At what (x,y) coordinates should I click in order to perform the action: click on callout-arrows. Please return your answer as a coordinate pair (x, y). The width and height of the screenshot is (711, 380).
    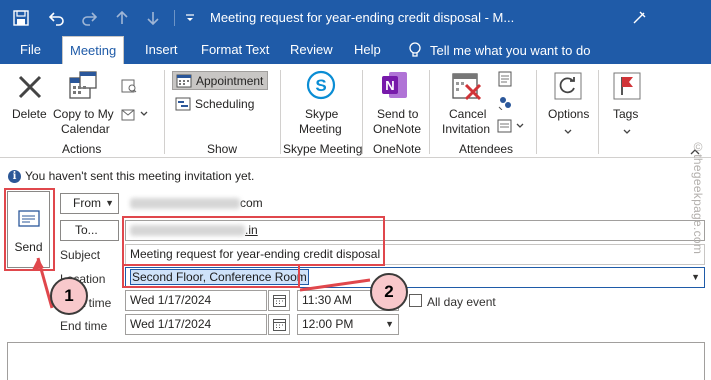
    Looking at the image, I should click on (201, 283).